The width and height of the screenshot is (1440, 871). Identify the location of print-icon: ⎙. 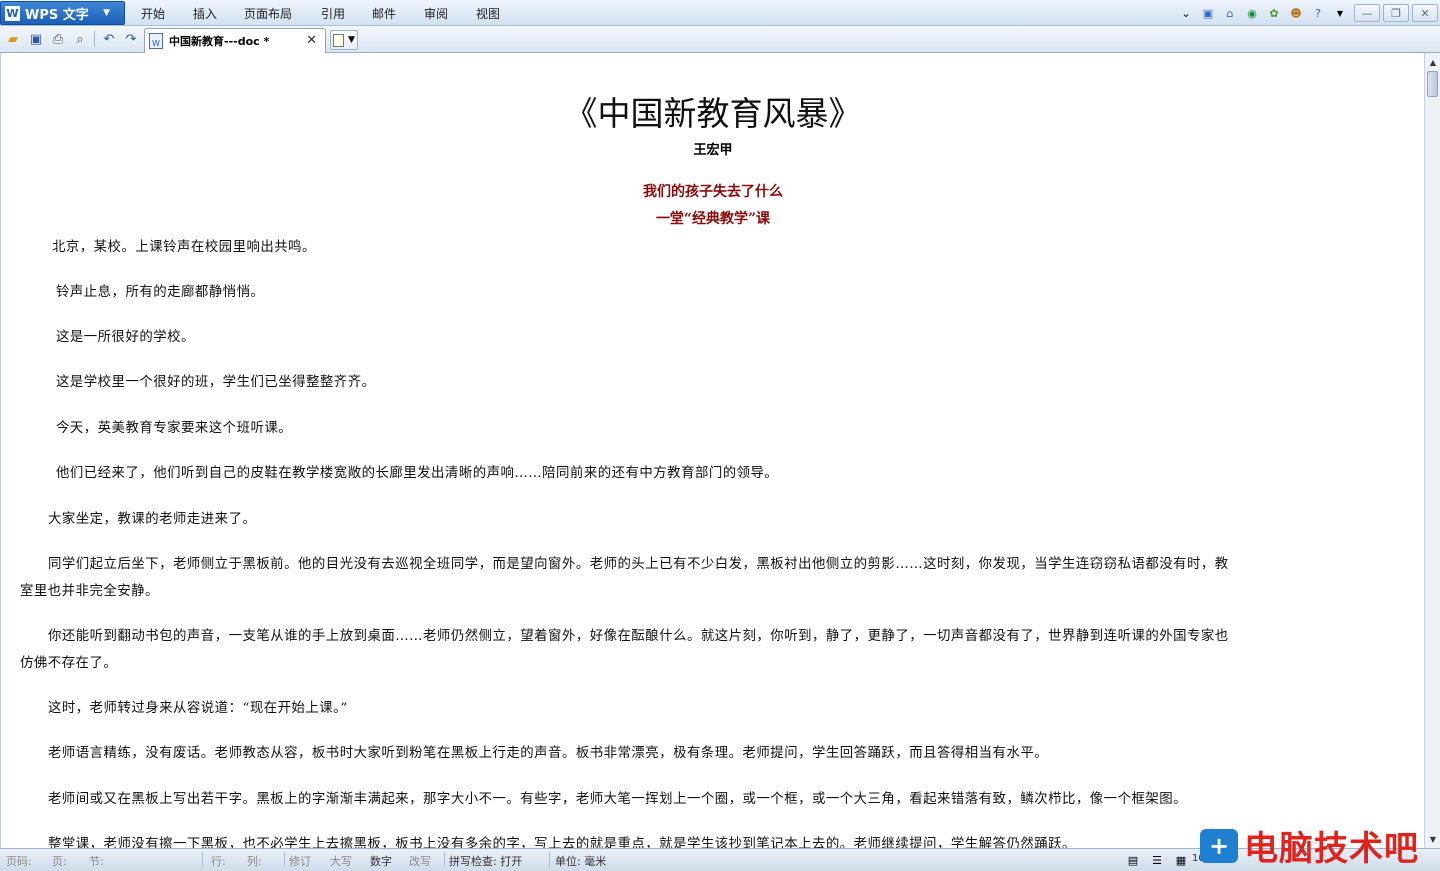
(58, 39).